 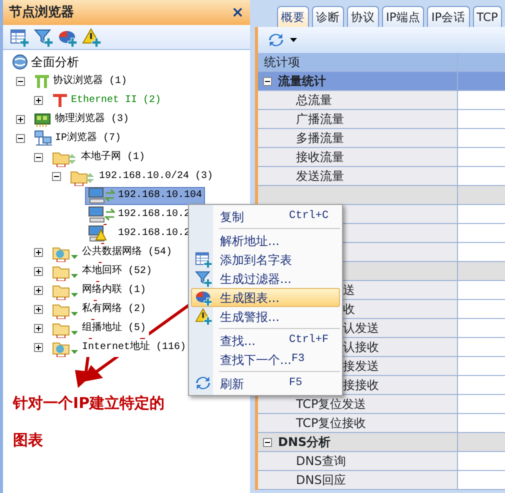 What do you see at coordinates (361, 328) in the screenshot?
I see `cell-text: 认发送` at bounding box center [361, 328].